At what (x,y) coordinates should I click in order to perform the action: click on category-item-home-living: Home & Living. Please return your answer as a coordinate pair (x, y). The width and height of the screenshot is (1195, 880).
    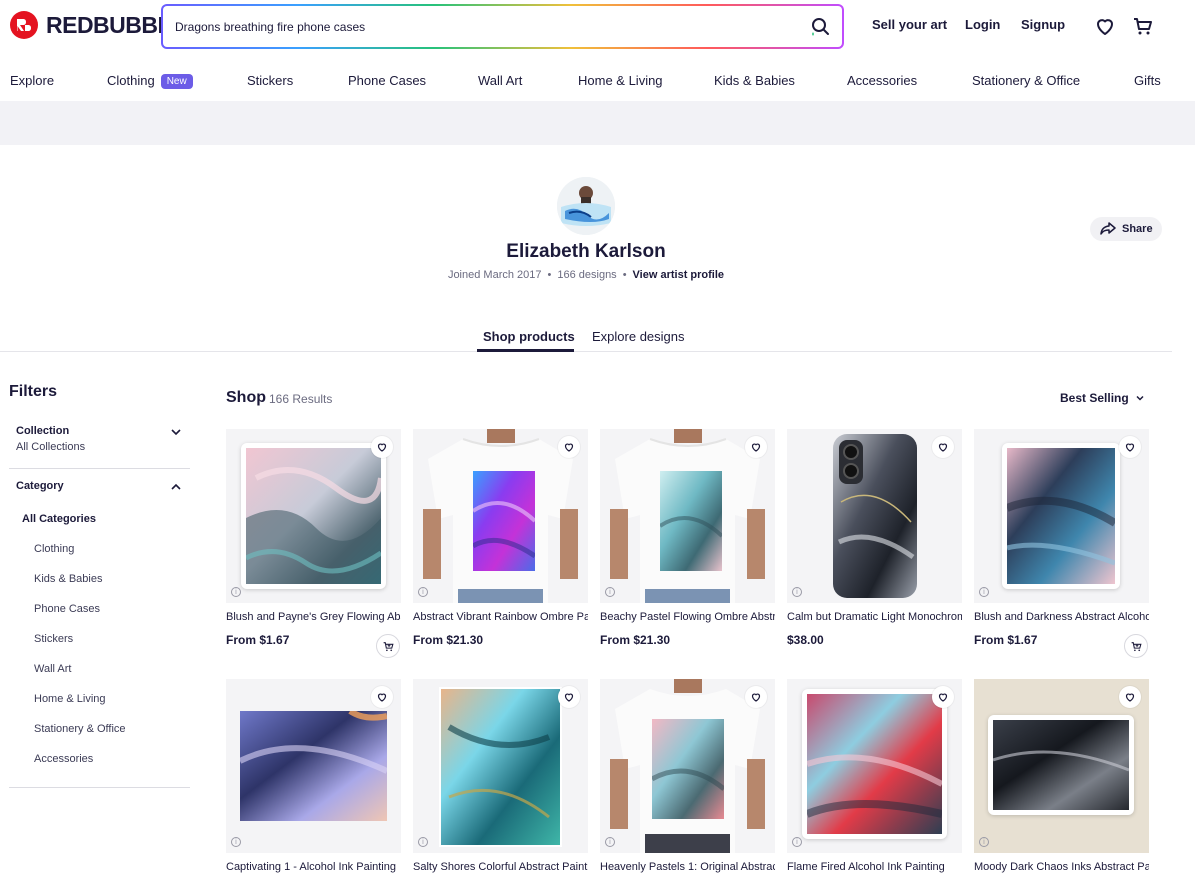
    Looking at the image, I should click on (70, 699).